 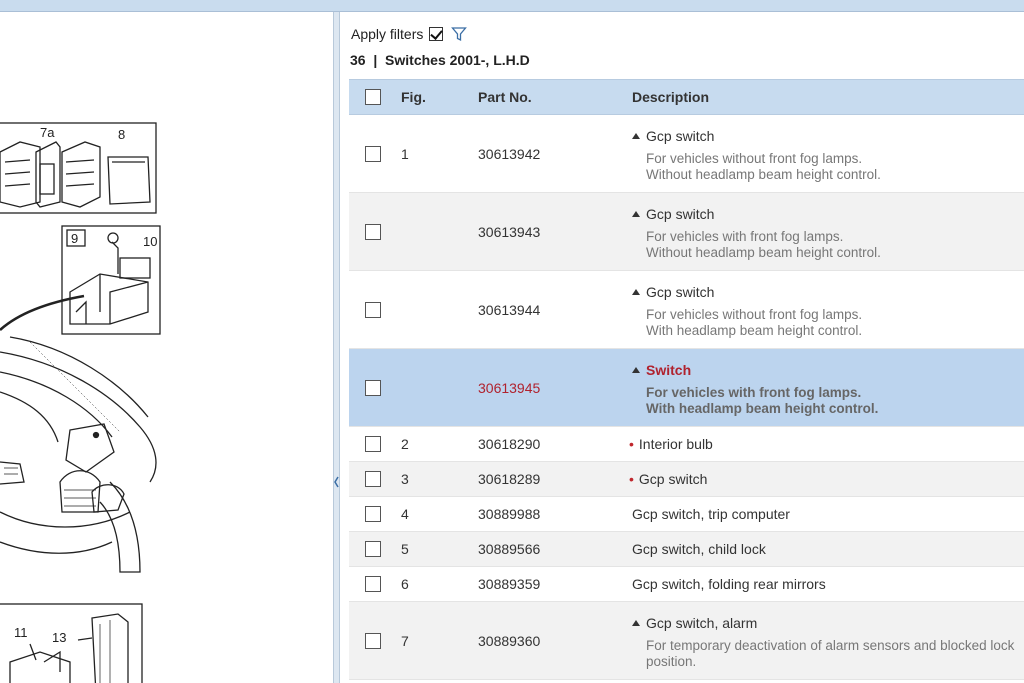 I want to click on part-number: 30618289, so click(x=509, y=479).